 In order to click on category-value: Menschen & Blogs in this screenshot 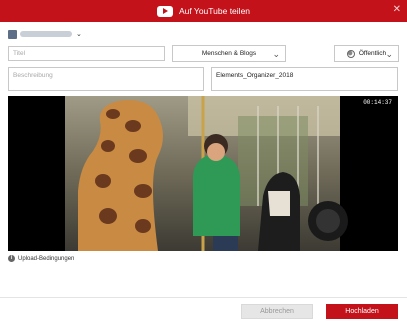, I will do `click(229, 53)`.